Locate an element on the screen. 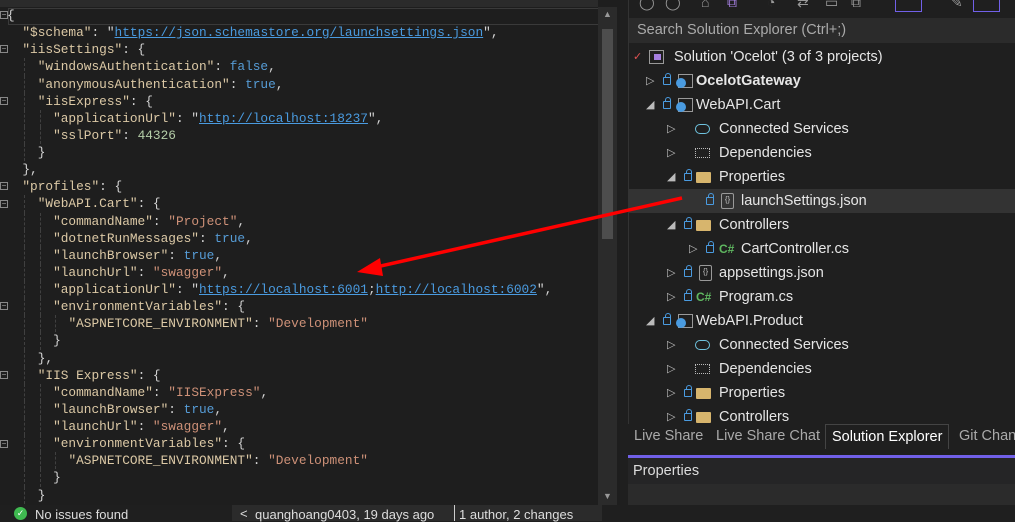 The height and width of the screenshot is (522, 1015). sync-icon: ⇄ is located at coordinates (803, 5).